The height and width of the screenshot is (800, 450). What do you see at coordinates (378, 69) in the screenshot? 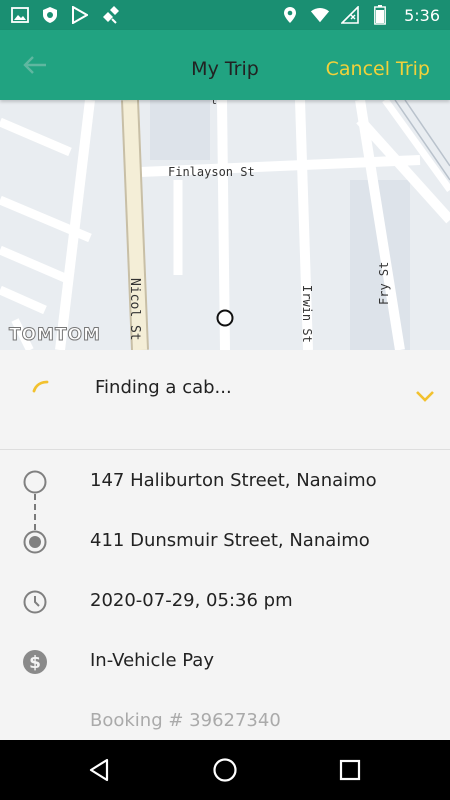
I see `cancel-trip-button: Cancel Trip` at bounding box center [378, 69].